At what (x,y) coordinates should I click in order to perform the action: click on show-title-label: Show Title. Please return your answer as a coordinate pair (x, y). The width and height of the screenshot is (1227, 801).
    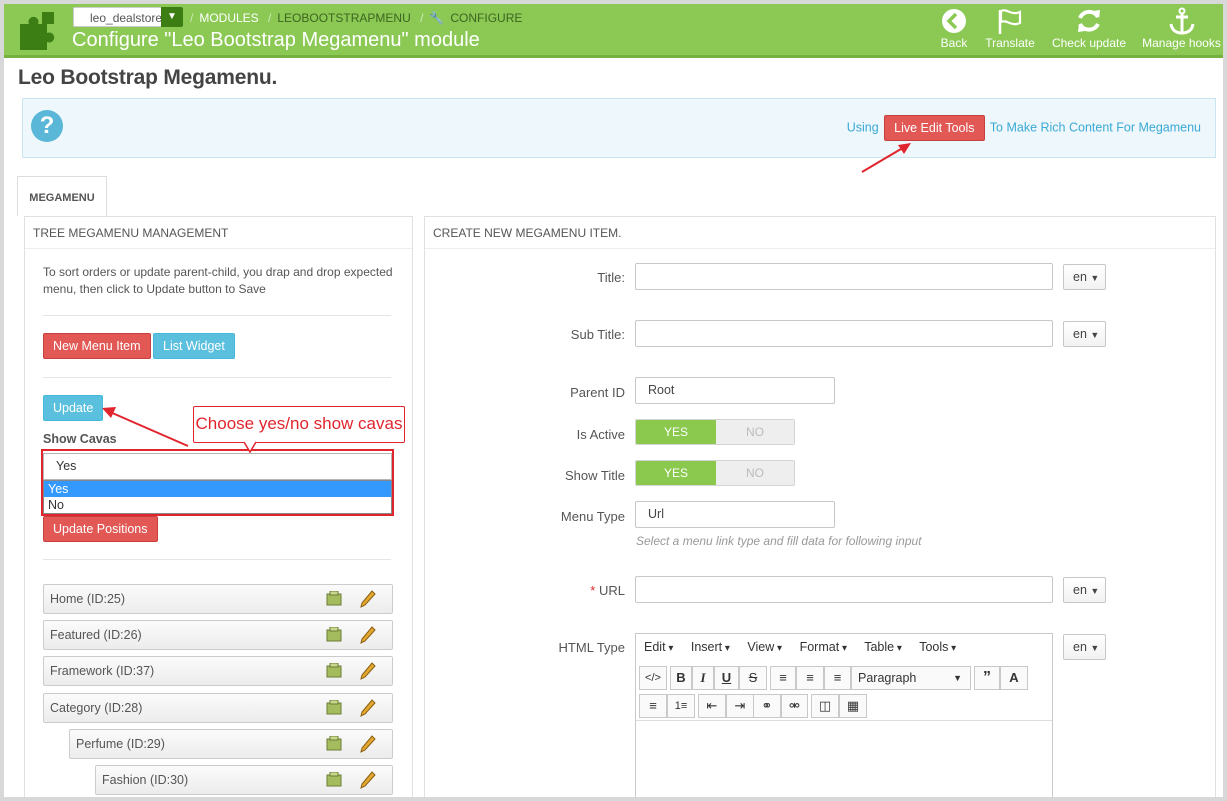
    Looking at the image, I should click on (595, 475).